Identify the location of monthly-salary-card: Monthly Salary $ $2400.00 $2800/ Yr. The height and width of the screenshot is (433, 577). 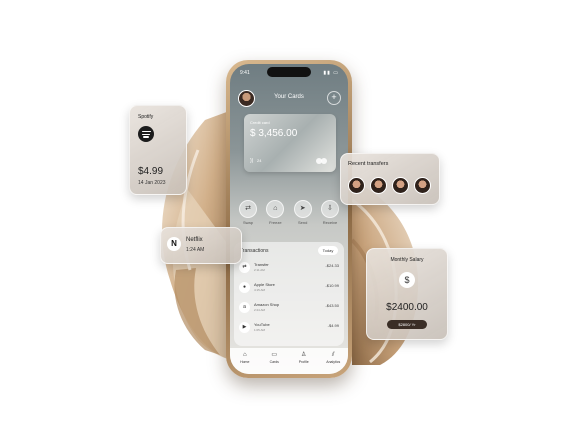
(407, 294).